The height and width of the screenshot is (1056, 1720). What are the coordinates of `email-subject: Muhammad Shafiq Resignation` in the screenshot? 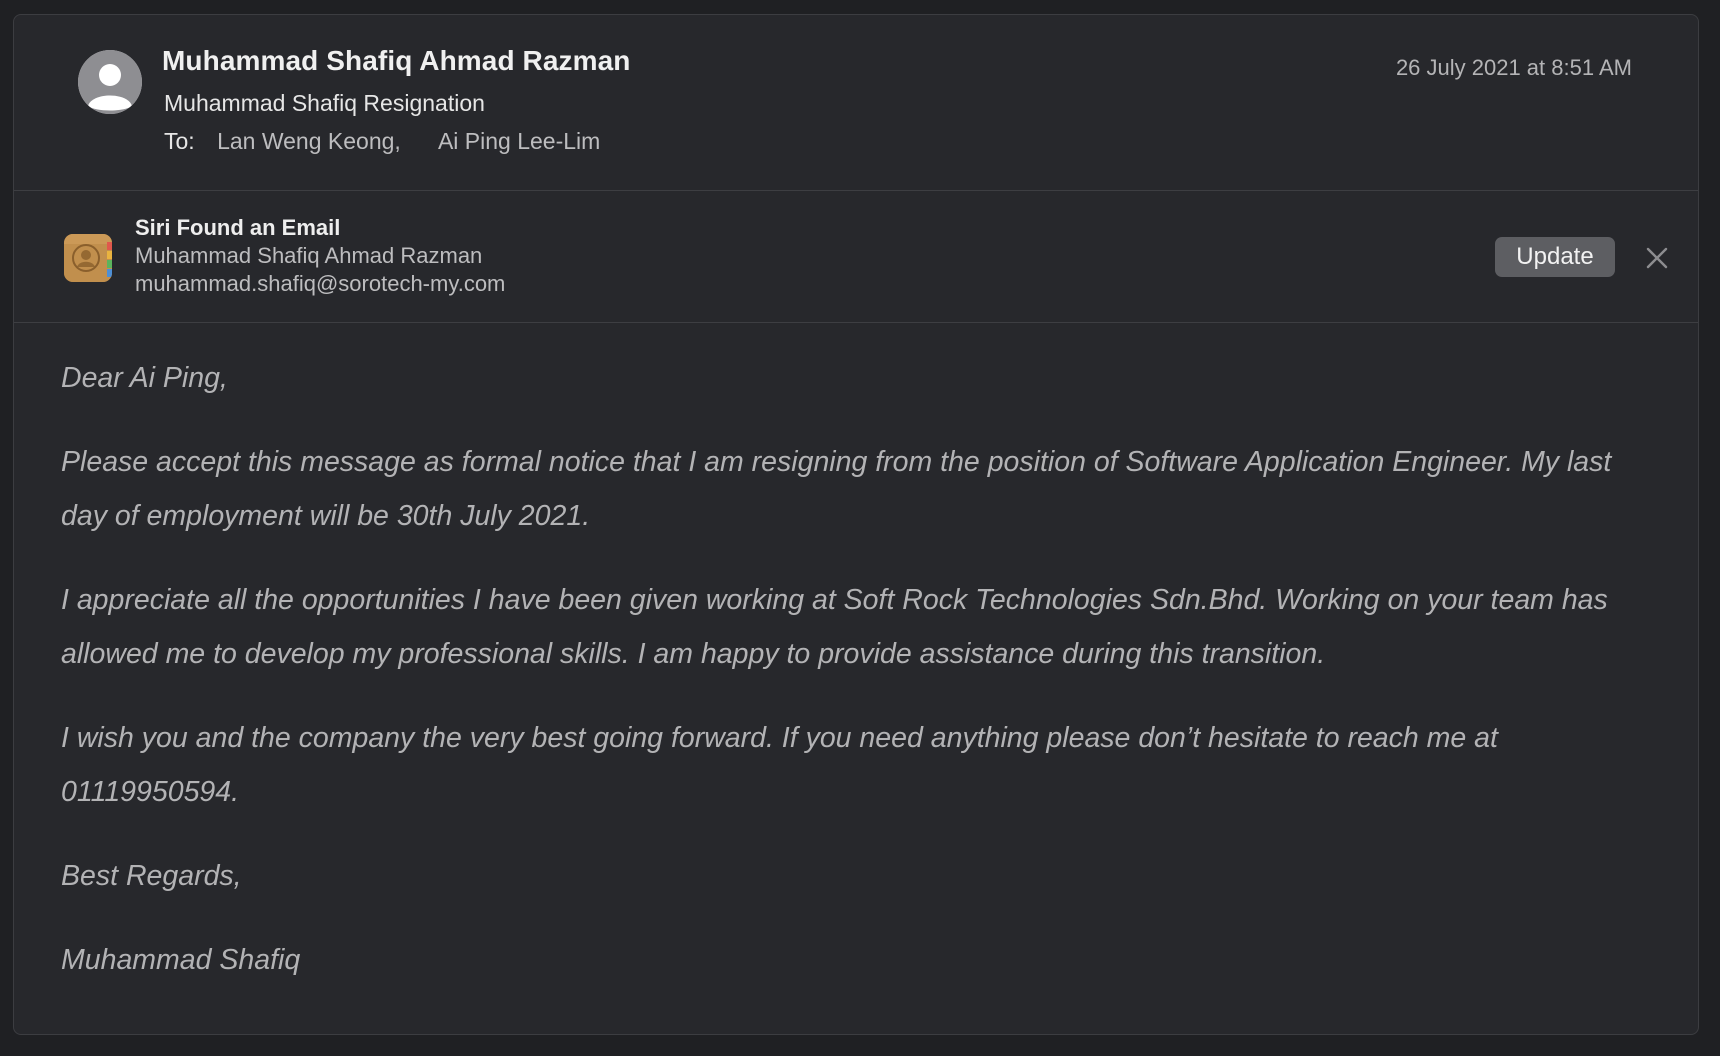 It's located at (324, 103).